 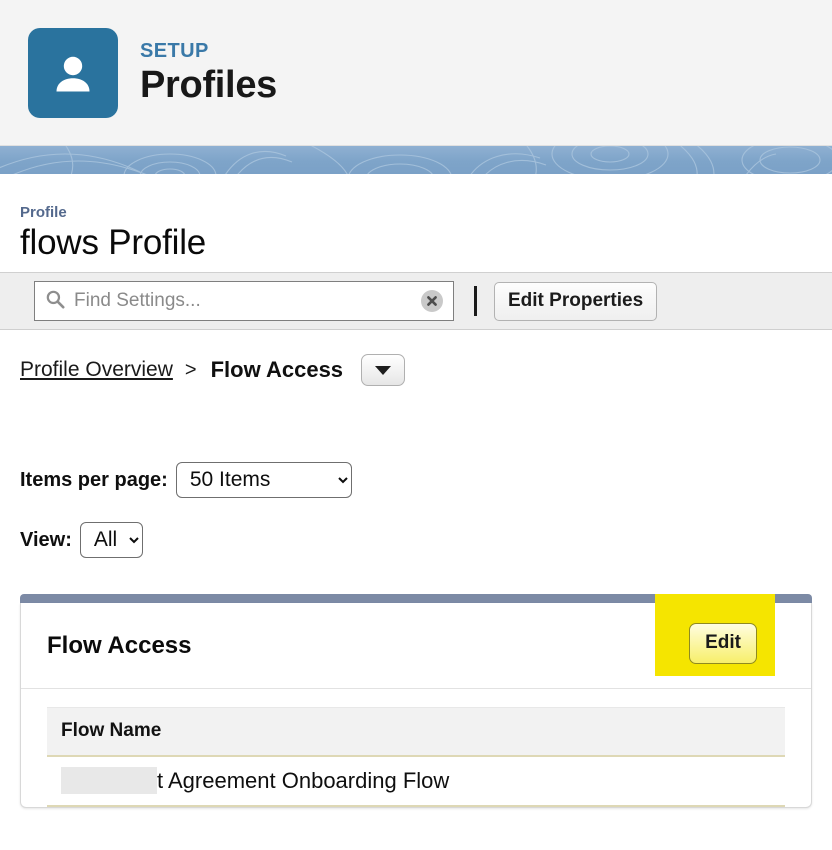 I want to click on flow-access-panel-header: Flow Access Edit, so click(x=416, y=642).